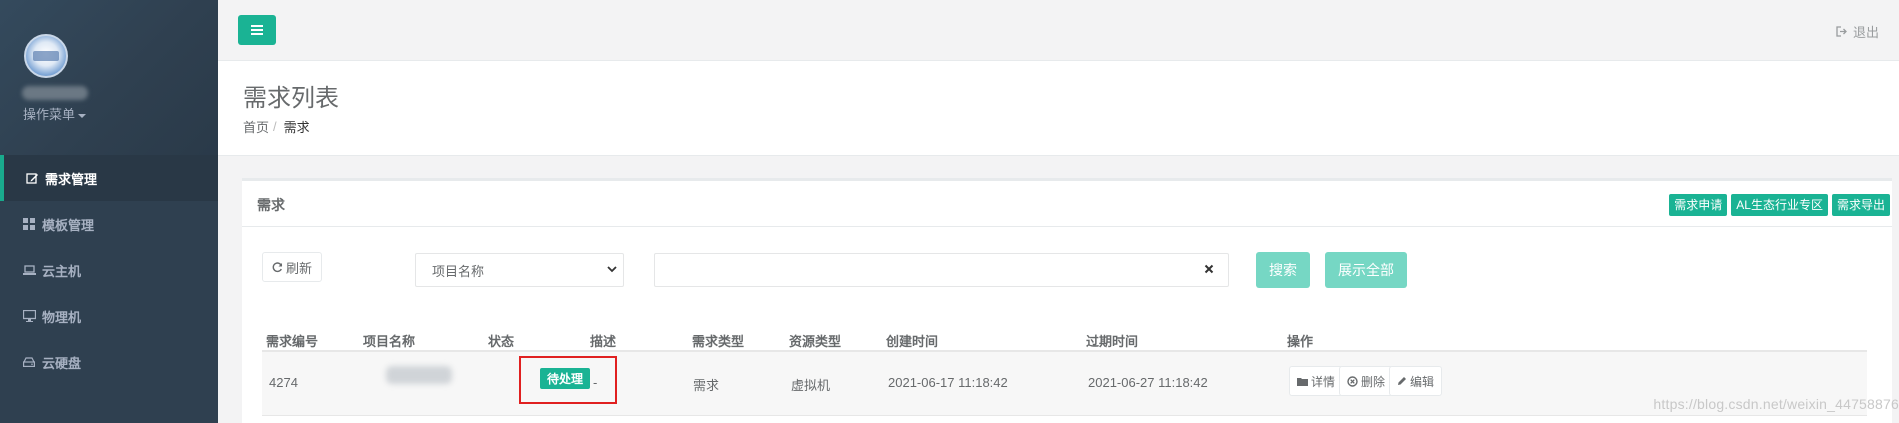  I want to click on edit-button: 编辑, so click(1416, 381).